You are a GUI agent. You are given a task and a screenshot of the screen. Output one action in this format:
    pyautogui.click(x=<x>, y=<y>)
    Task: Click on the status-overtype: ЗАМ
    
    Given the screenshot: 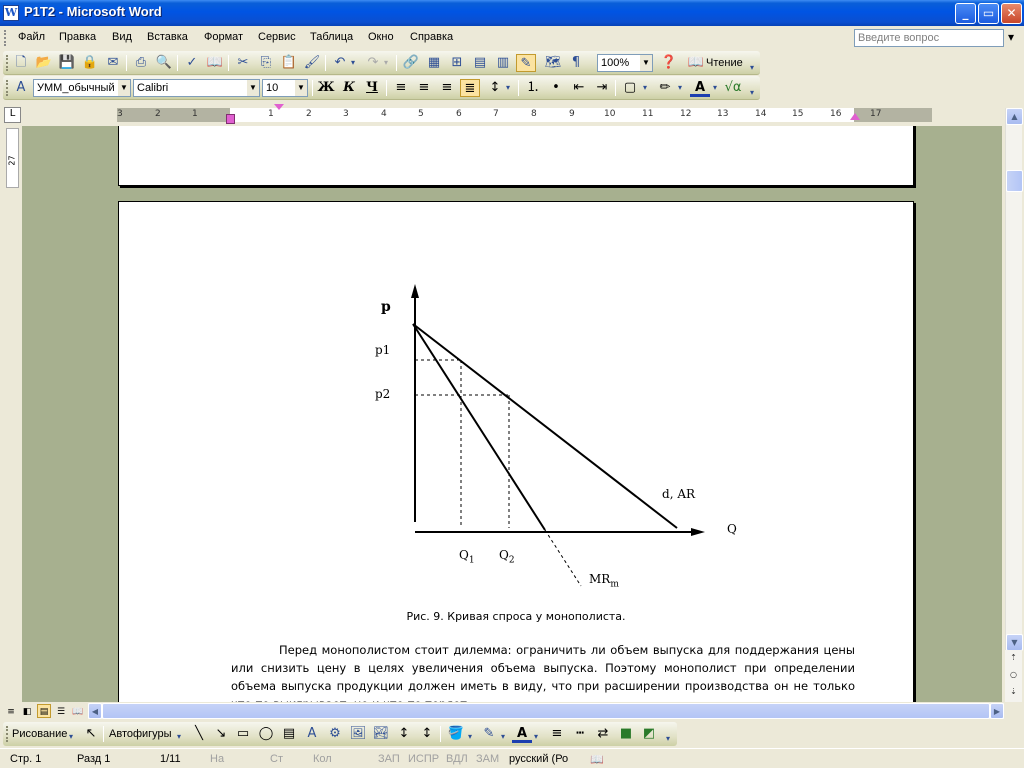 What is the action you would take?
    pyautogui.click(x=487, y=759)
    